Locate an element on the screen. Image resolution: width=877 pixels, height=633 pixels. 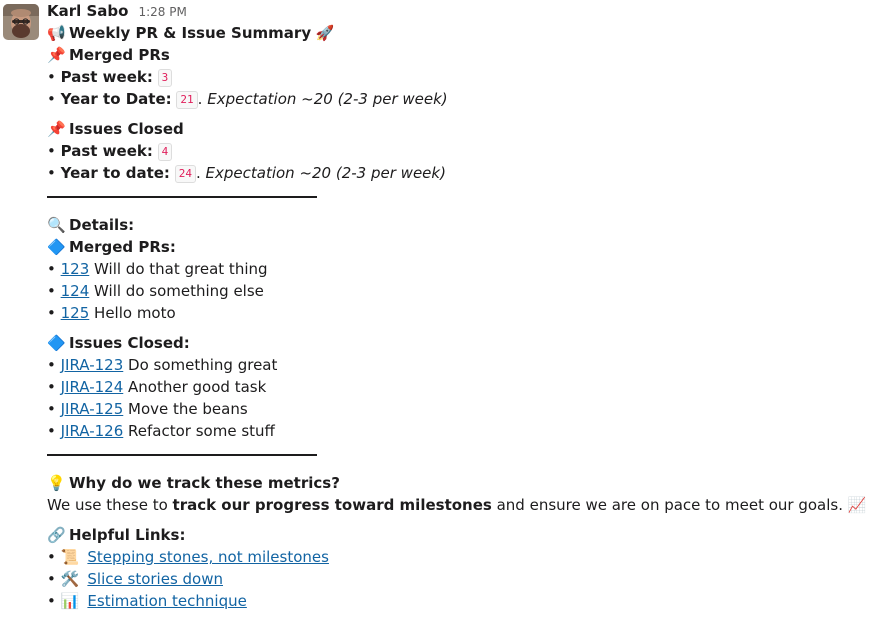
list-item: • JIRA-123 Do something great is located at coordinates (459, 365).